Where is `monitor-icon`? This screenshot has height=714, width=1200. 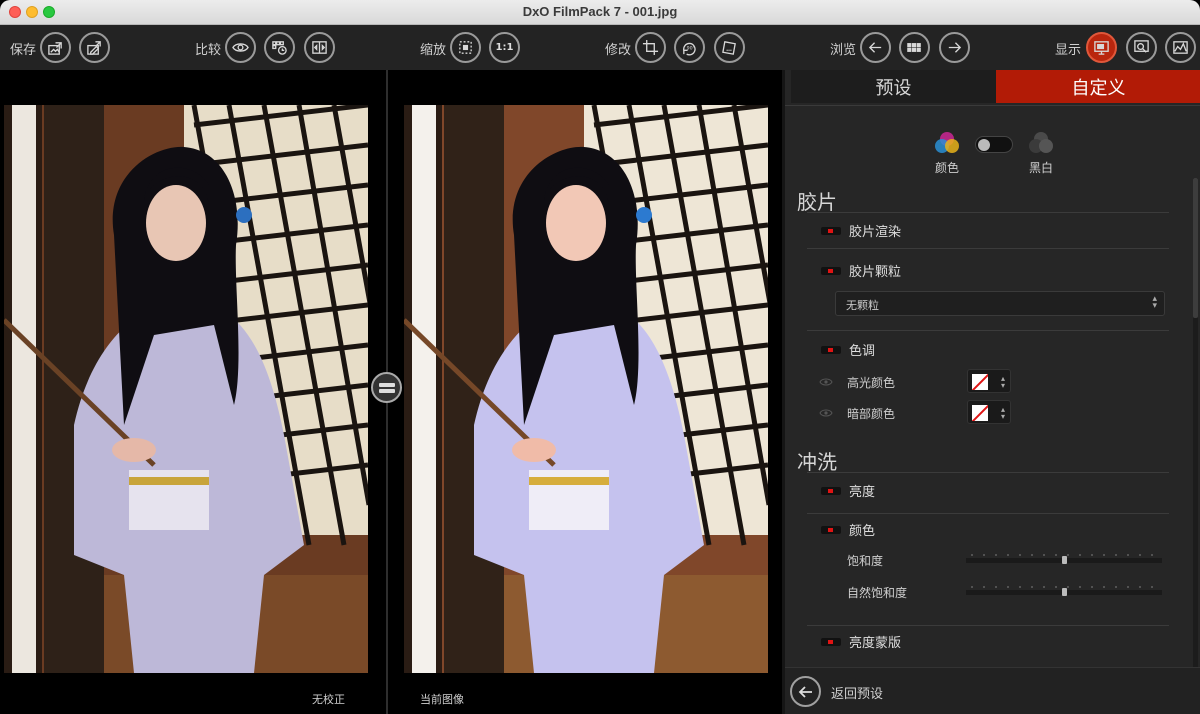 monitor-icon is located at coordinates (1101, 48).